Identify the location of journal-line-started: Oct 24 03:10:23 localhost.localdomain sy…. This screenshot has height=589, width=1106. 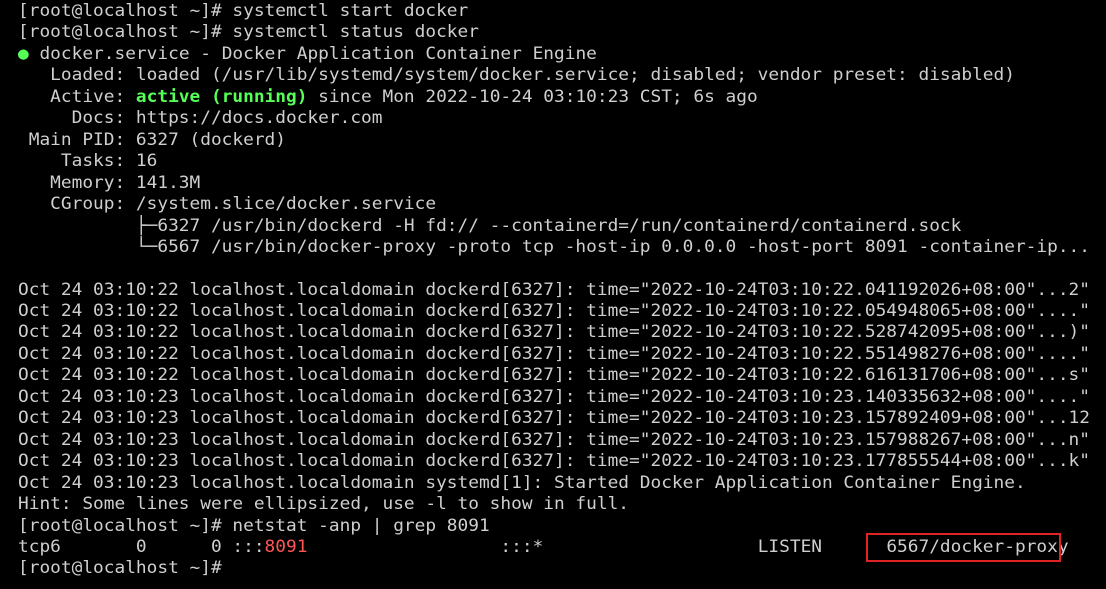
(522, 483).